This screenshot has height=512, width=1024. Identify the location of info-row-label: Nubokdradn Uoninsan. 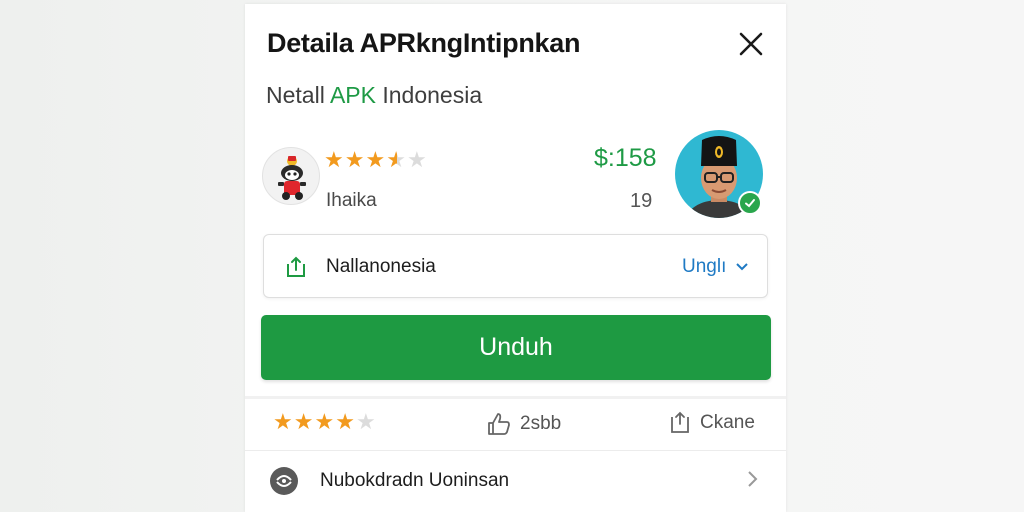
(415, 480).